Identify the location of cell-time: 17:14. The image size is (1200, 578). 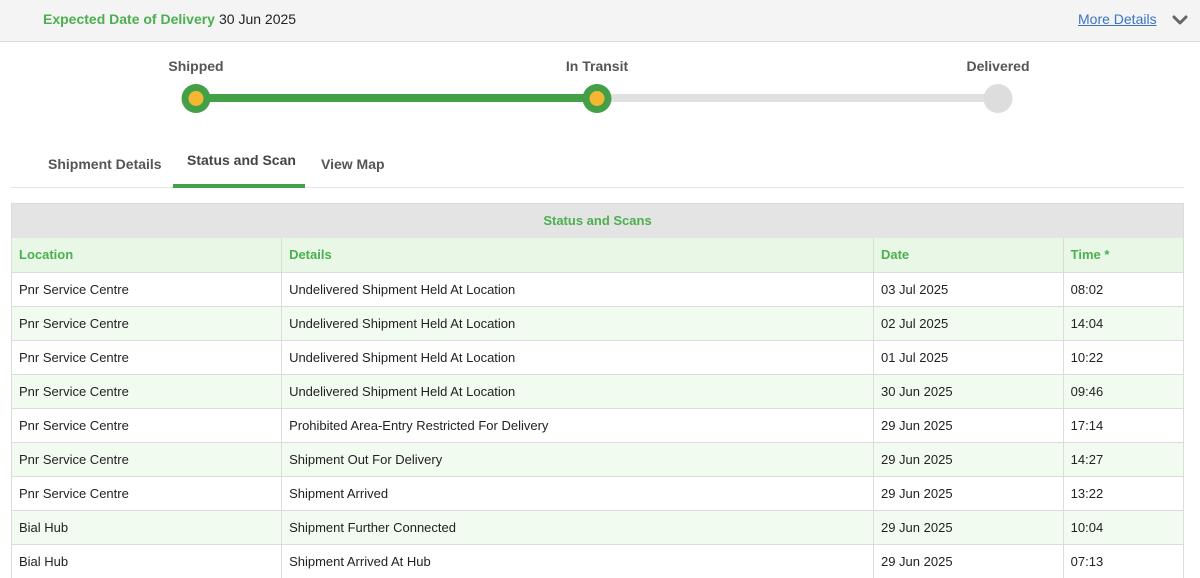
(1123, 425).